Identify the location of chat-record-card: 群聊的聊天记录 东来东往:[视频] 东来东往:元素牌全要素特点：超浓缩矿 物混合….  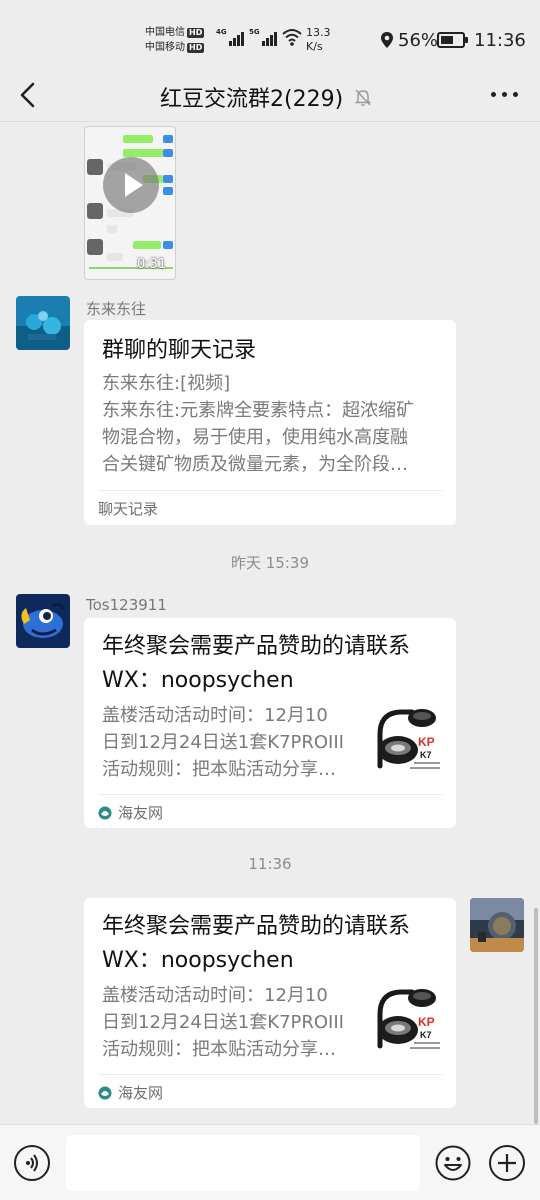
(270, 422).